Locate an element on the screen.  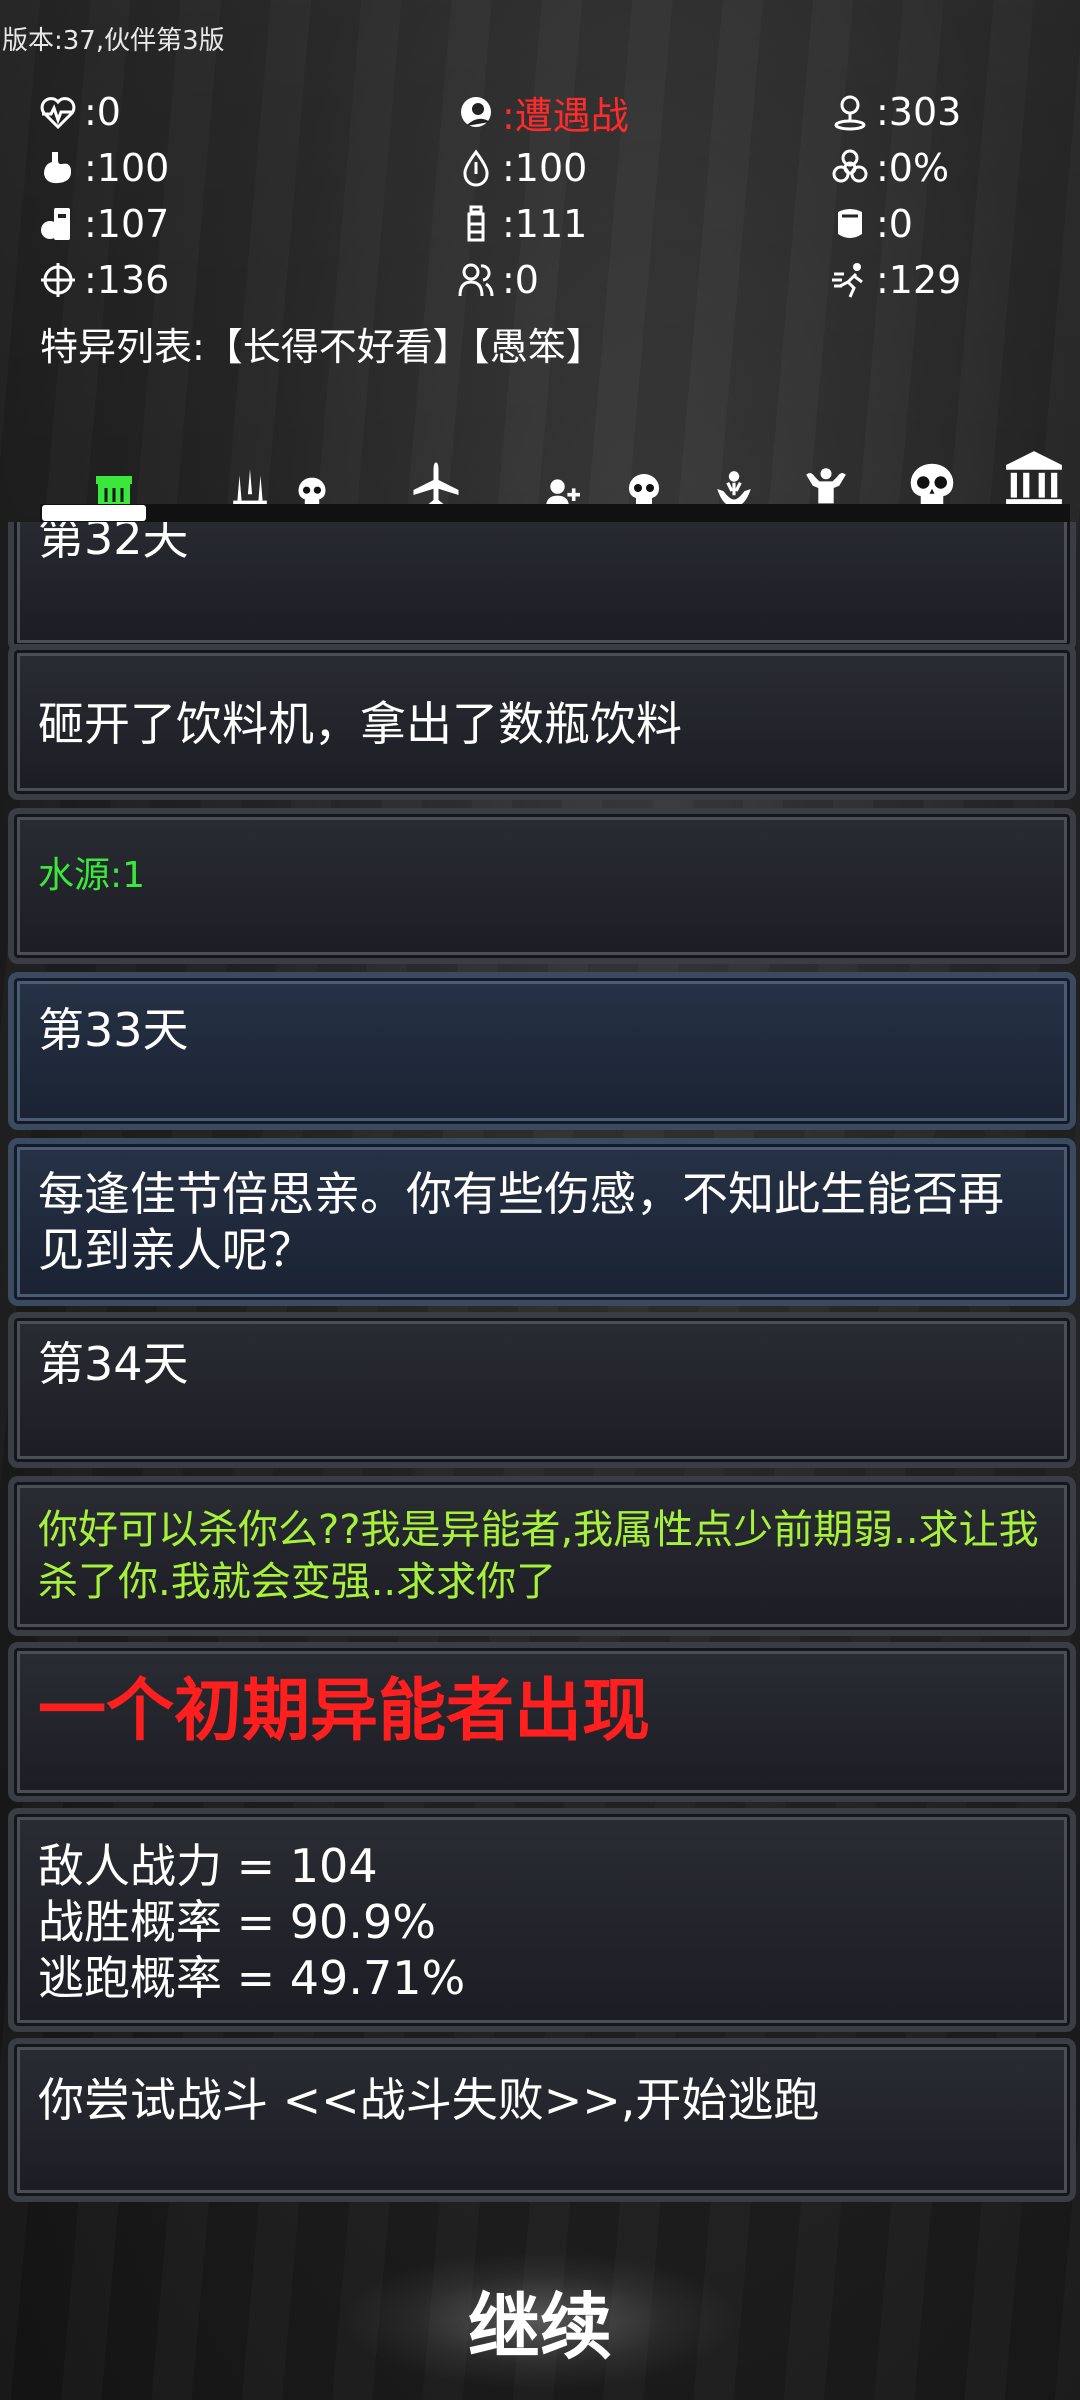
tab-skull-small is located at coordinates (312, 476).